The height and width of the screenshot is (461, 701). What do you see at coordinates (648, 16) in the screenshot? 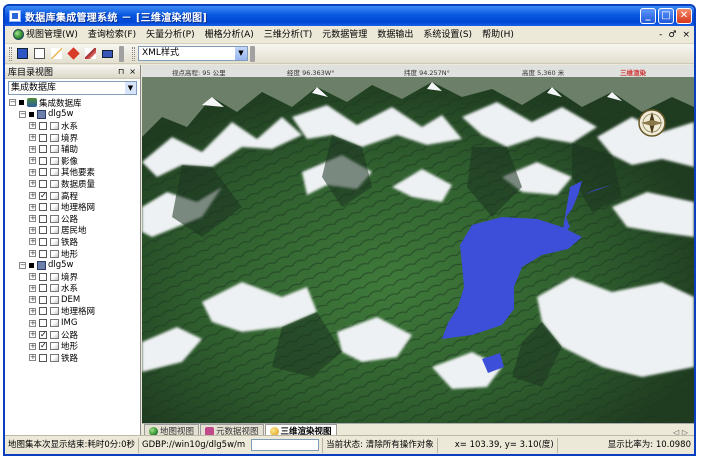
I see `minimize-button: _` at bounding box center [648, 16].